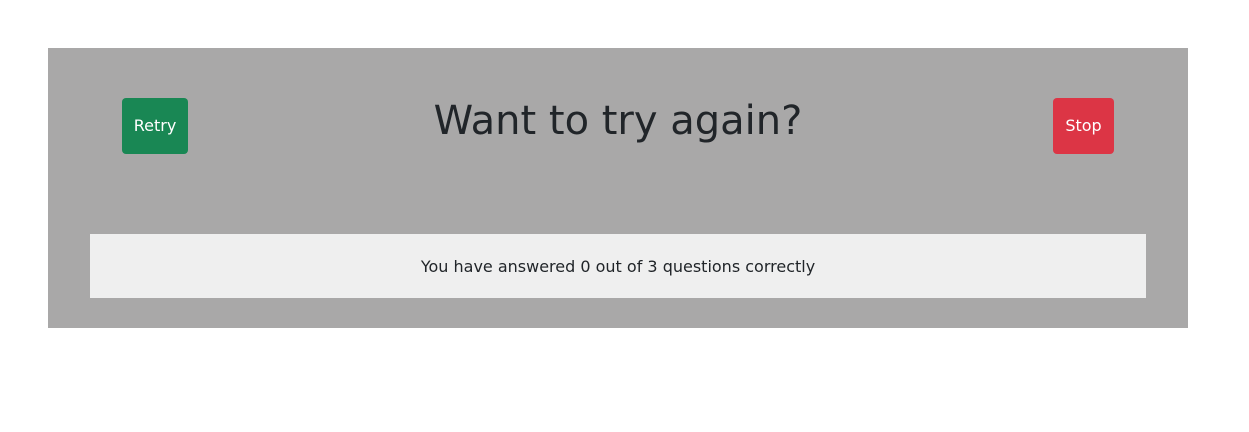 The width and height of the screenshot is (1249, 432). Describe the element at coordinates (155, 126) in the screenshot. I see `retry-button: Retry` at that location.